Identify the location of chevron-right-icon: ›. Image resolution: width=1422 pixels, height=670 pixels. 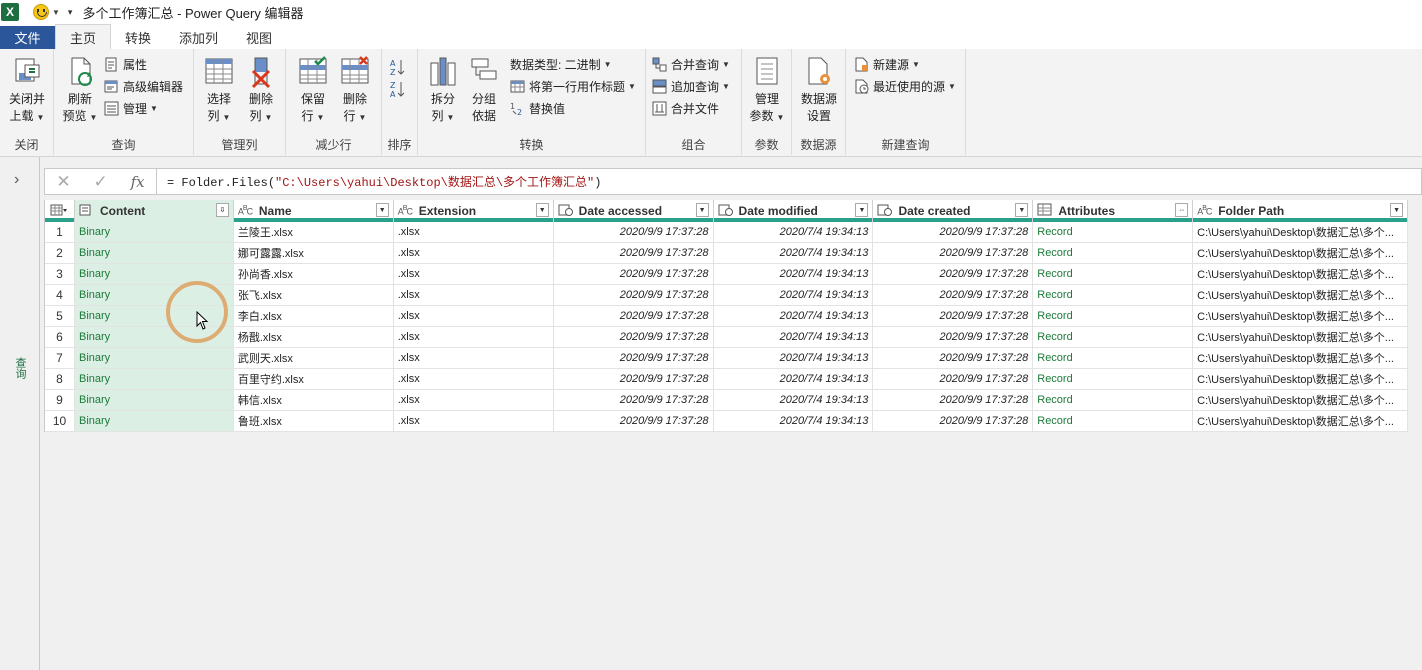
(16, 180).